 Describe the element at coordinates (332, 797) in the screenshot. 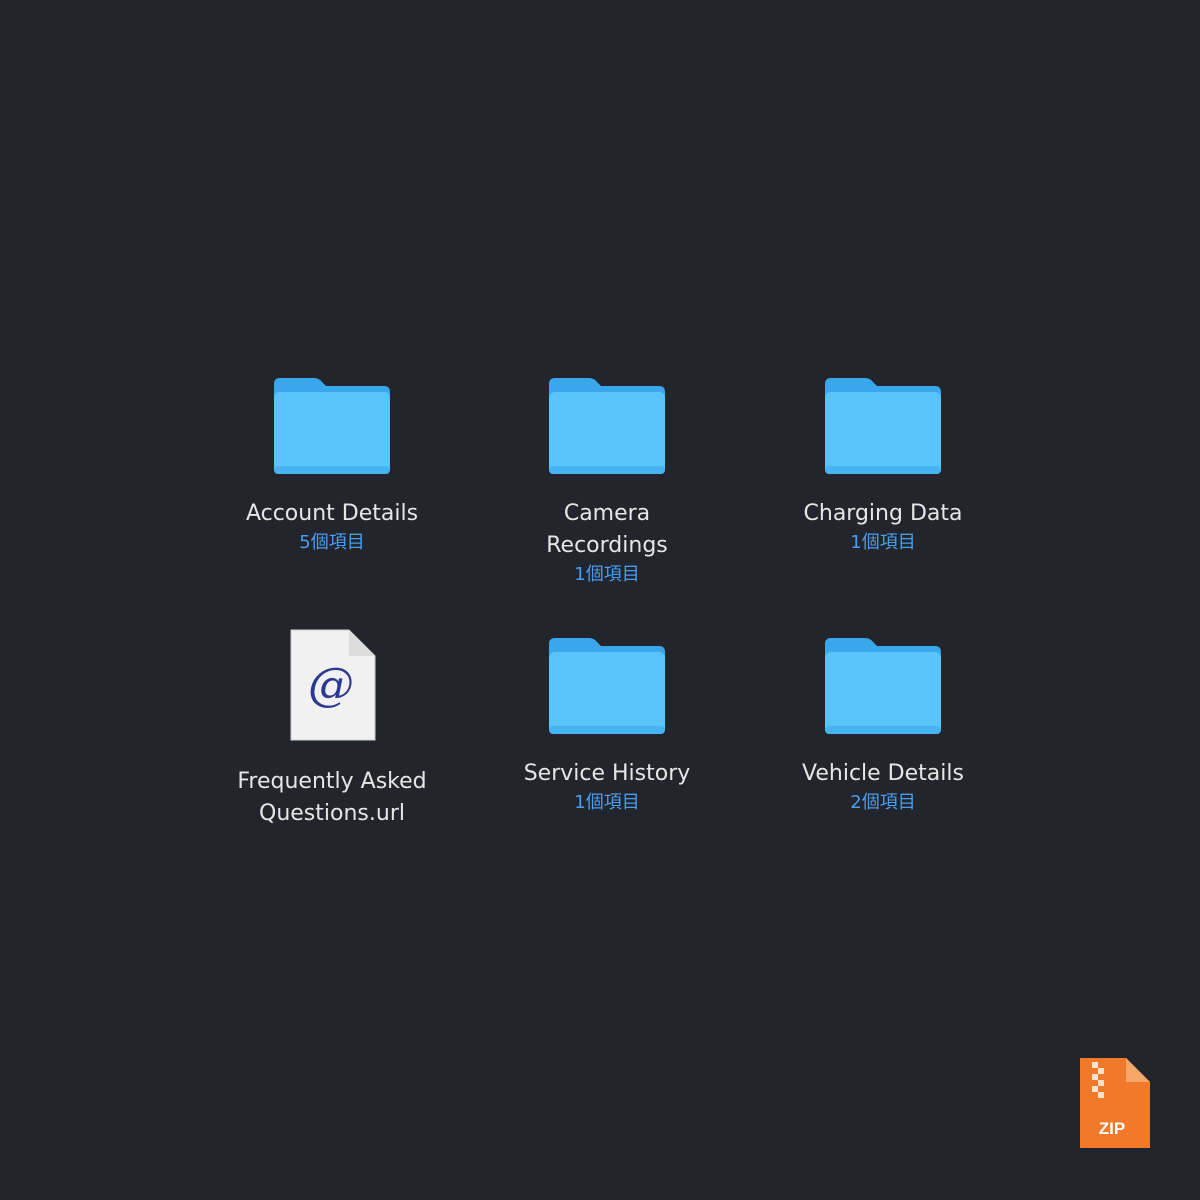

I see `item-name: Frequently Asked Questions.url` at that location.